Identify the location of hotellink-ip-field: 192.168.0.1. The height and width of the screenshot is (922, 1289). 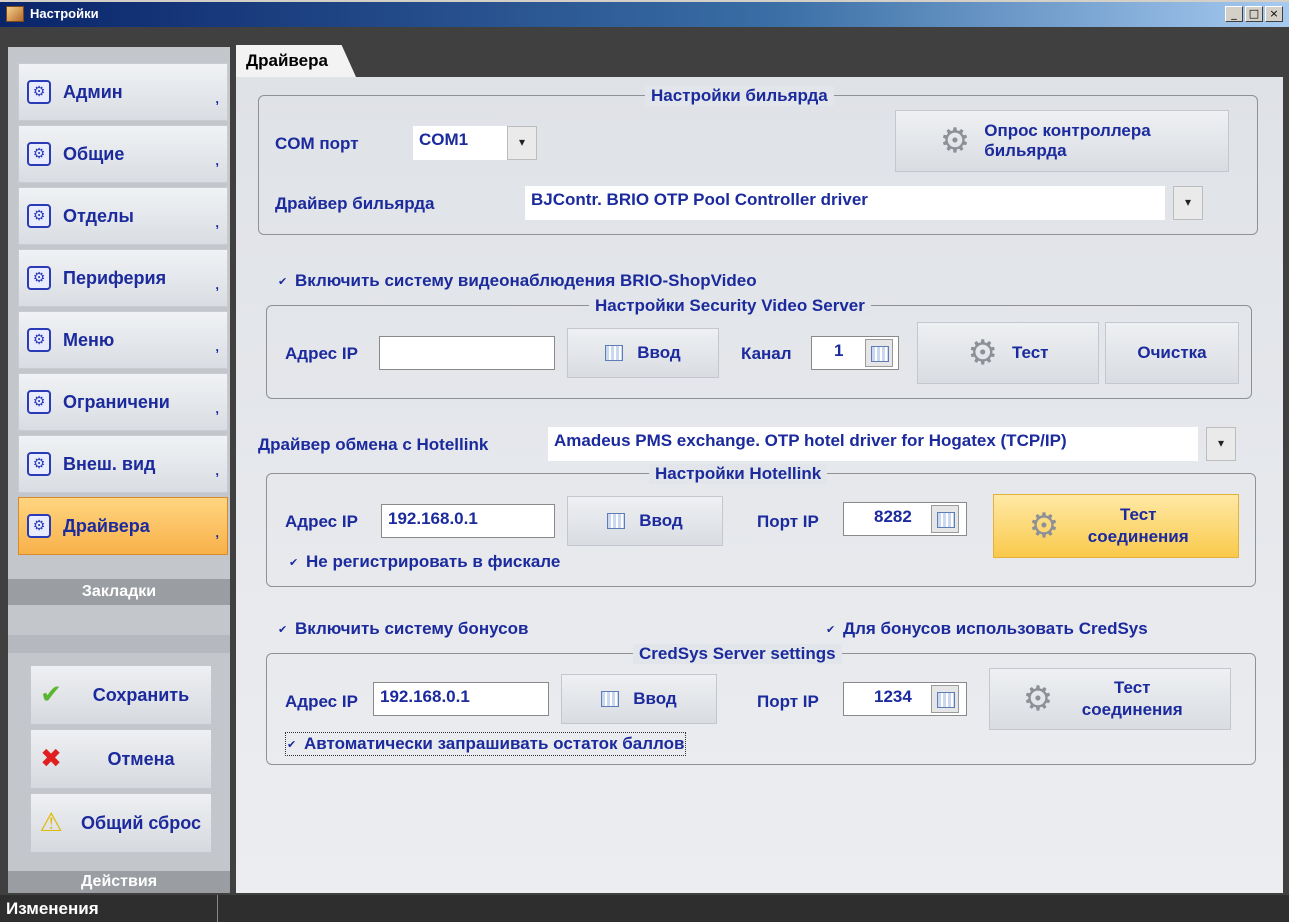
(468, 521).